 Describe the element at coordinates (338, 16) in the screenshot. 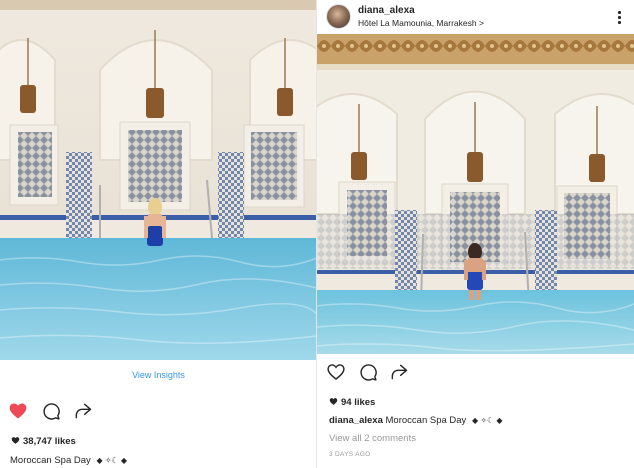

I see `avatar` at that location.